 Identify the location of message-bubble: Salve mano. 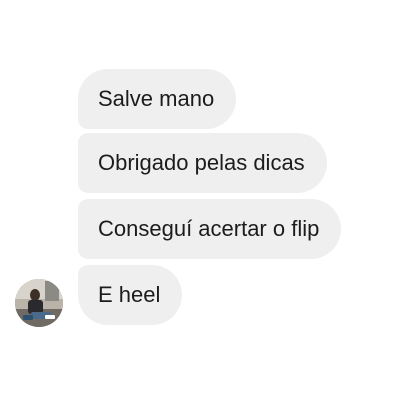
(157, 99).